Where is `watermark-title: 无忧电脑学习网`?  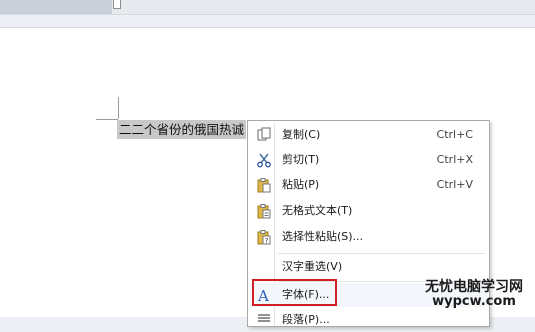
watermark-title: 无忧电脑学习网 is located at coordinates (474, 287).